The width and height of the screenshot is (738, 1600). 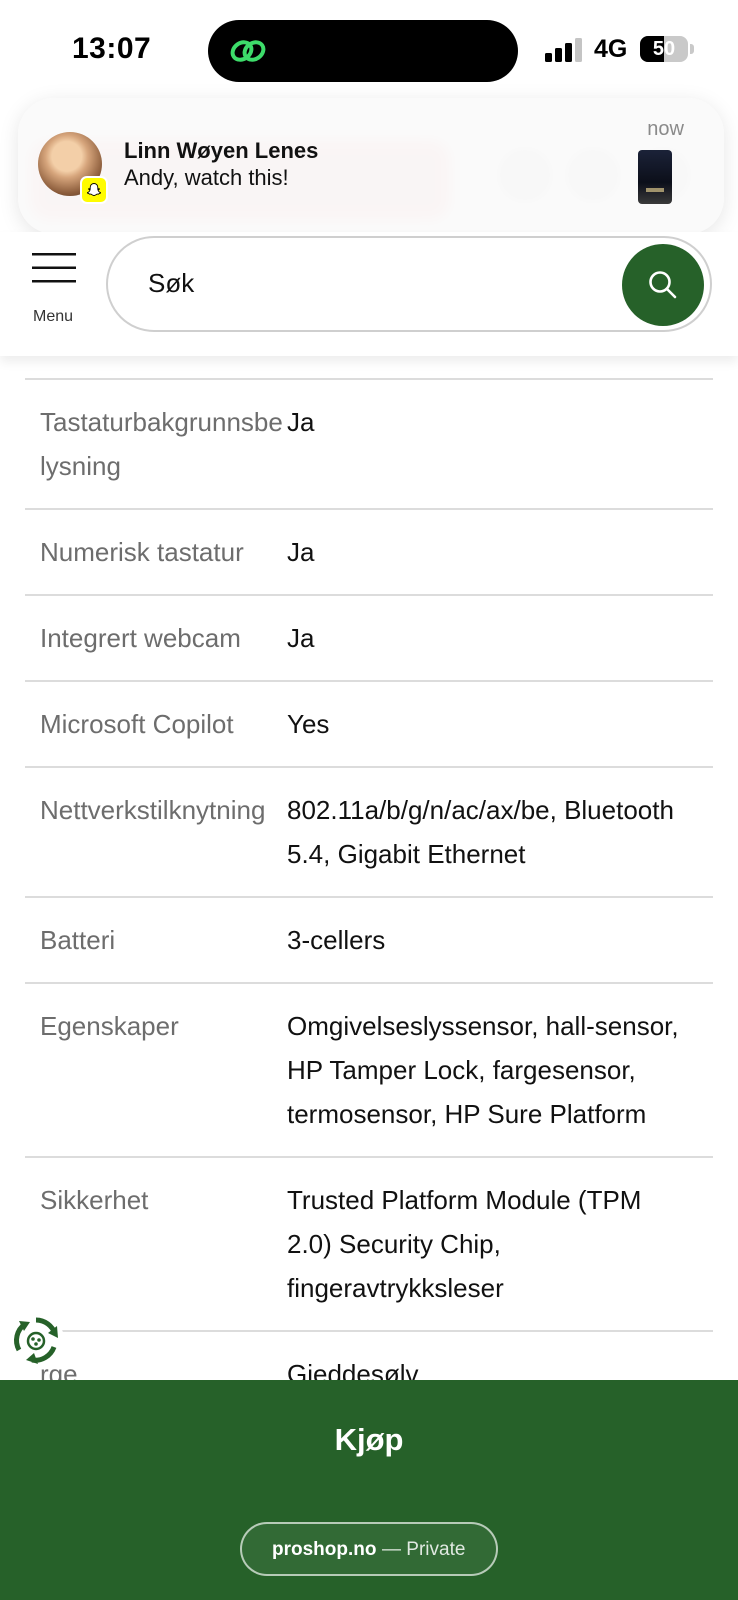 I want to click on network-type: 4G, so click(x=611, y=49).